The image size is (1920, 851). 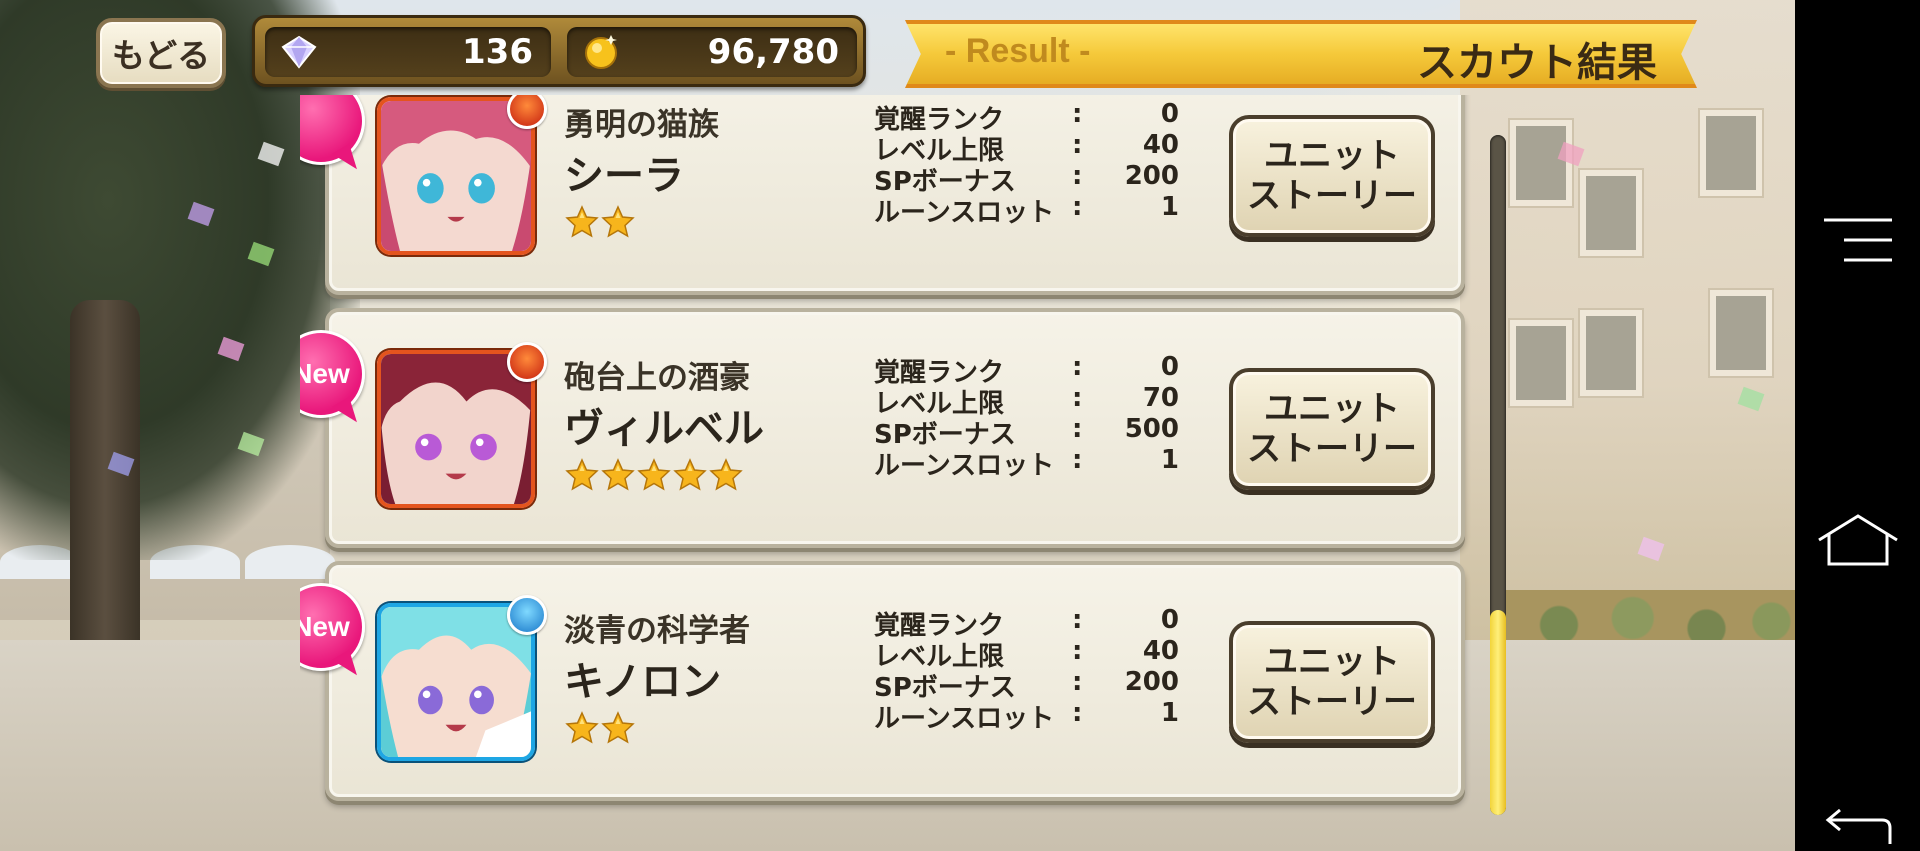 What do you see at coordinates (1498, 712) in the screenshot?
I see `scrollbar-thumb` at bounding box center [1498, 712].